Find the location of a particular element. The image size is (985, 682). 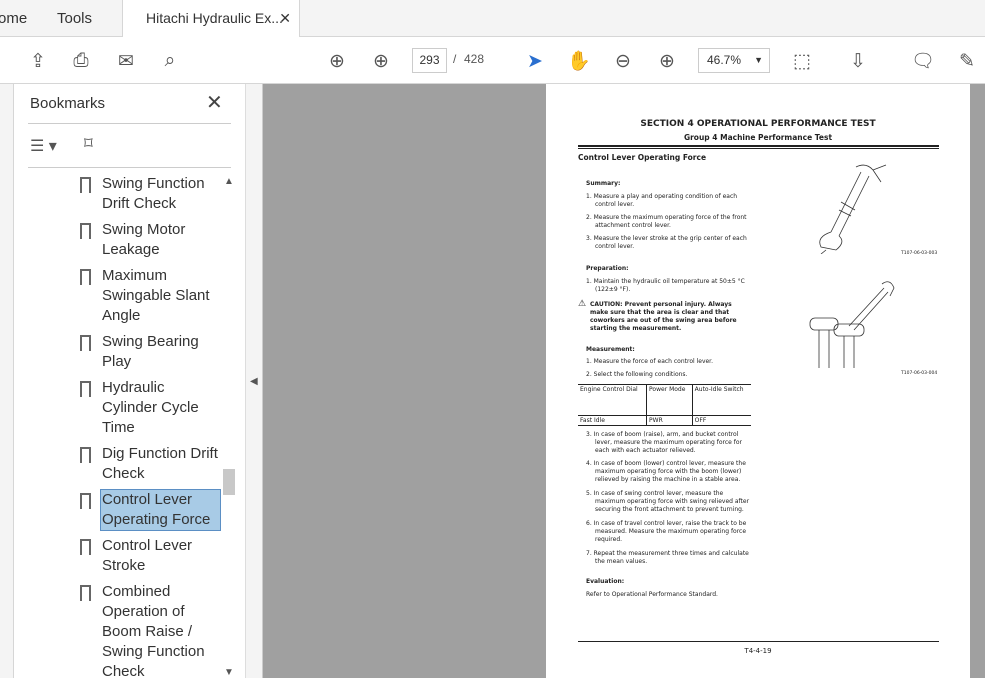

footer-rule is located at coordinates (758, 641).